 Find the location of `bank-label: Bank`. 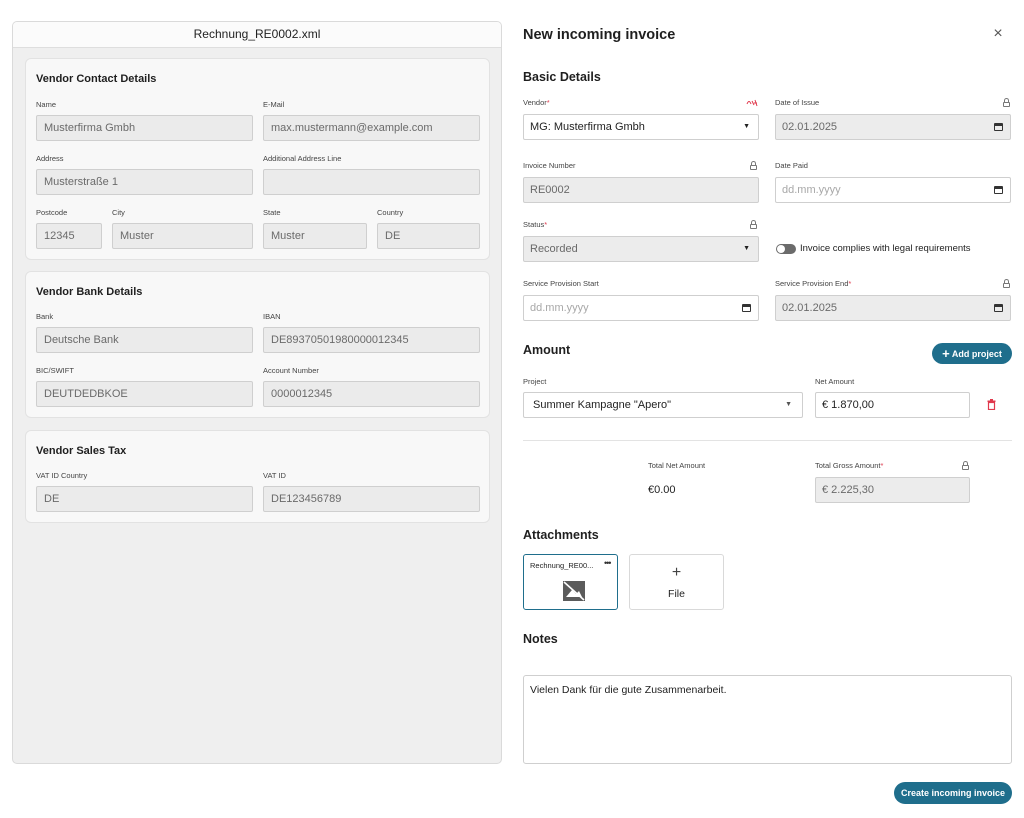

bank-label: Bank is located at coordinates (45, 316).